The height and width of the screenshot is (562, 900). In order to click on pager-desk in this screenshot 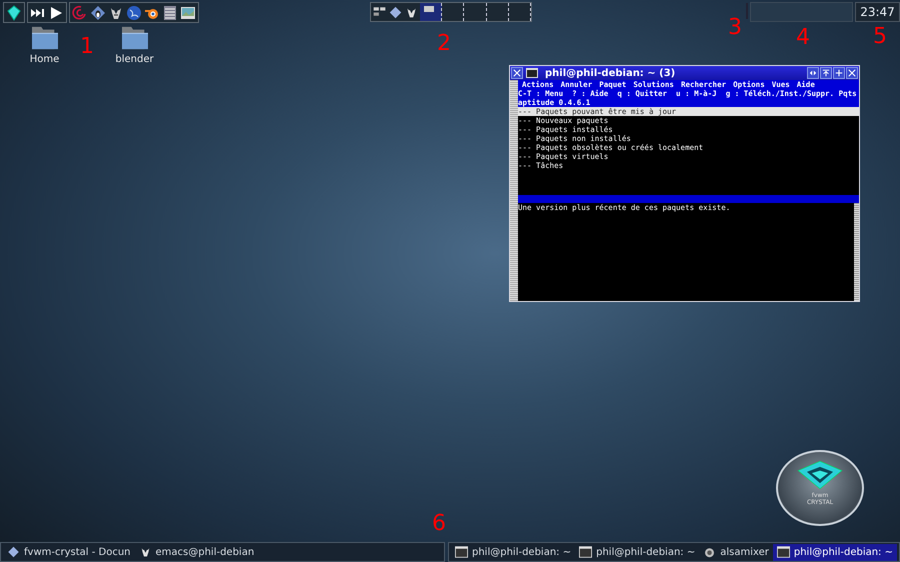, I will do `click(431, 12)`.